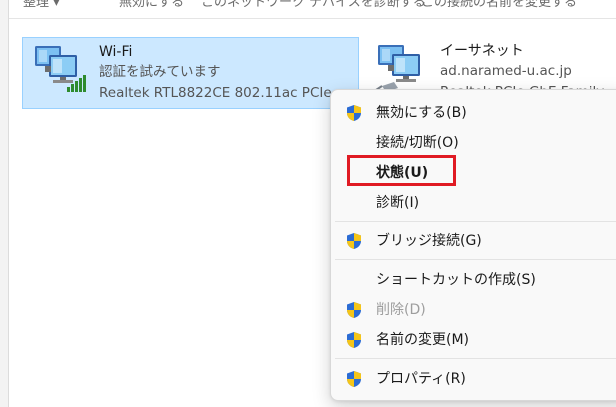 The height and width of the screenshot is (407, 616). Describe the element at coordinates (313, 5) in the screenshot. I see `diagnose-button: このネットワーク デバイスを診断する` at that location.